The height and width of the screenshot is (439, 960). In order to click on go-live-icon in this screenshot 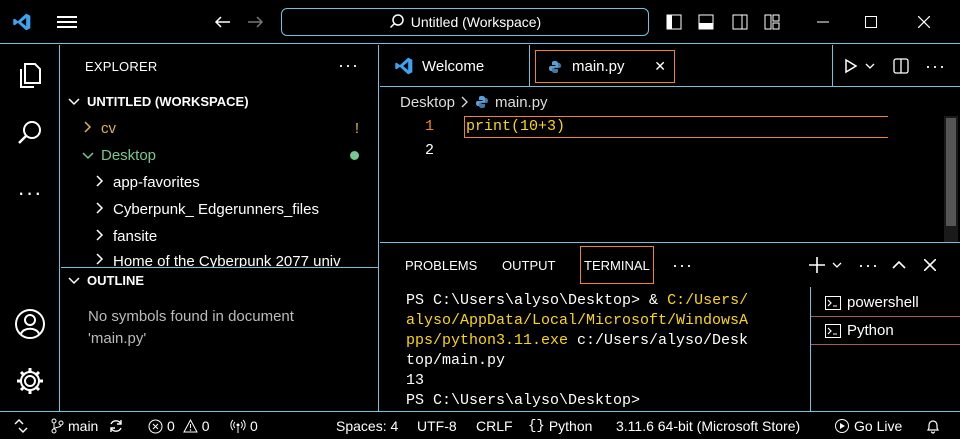, I will do `click(842, 426)`.